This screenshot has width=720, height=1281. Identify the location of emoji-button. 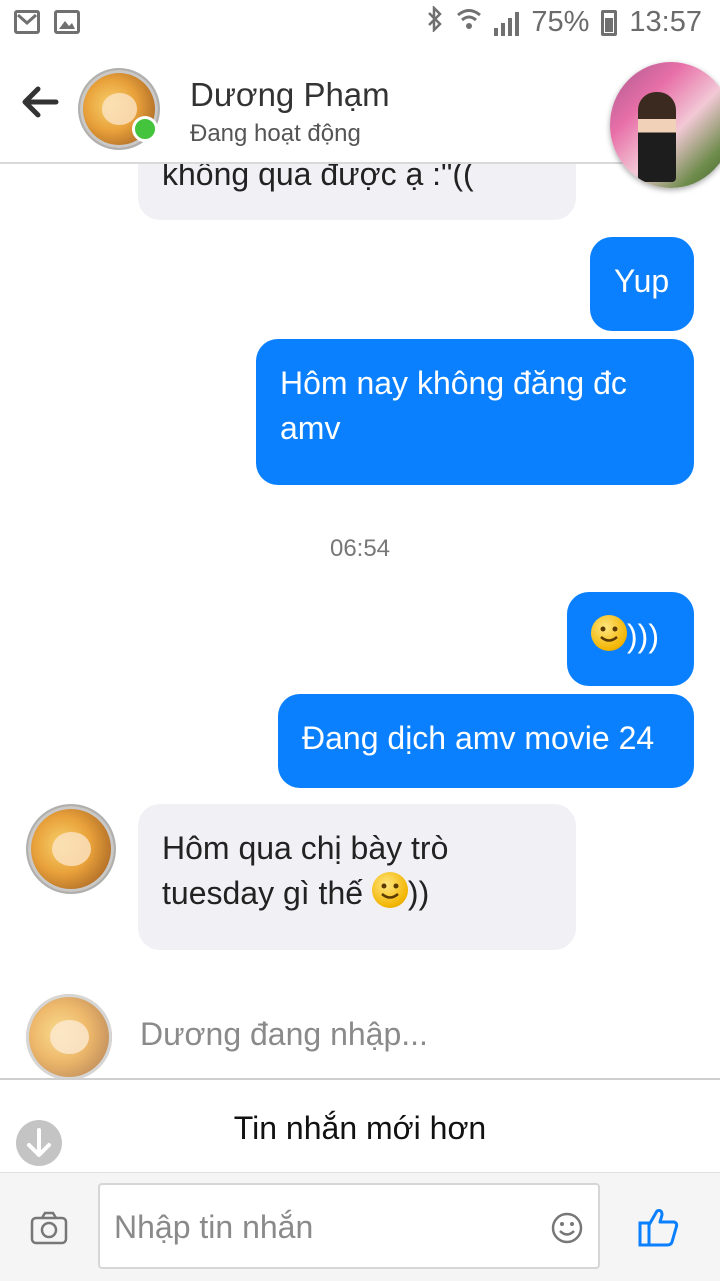
(567, 1228).